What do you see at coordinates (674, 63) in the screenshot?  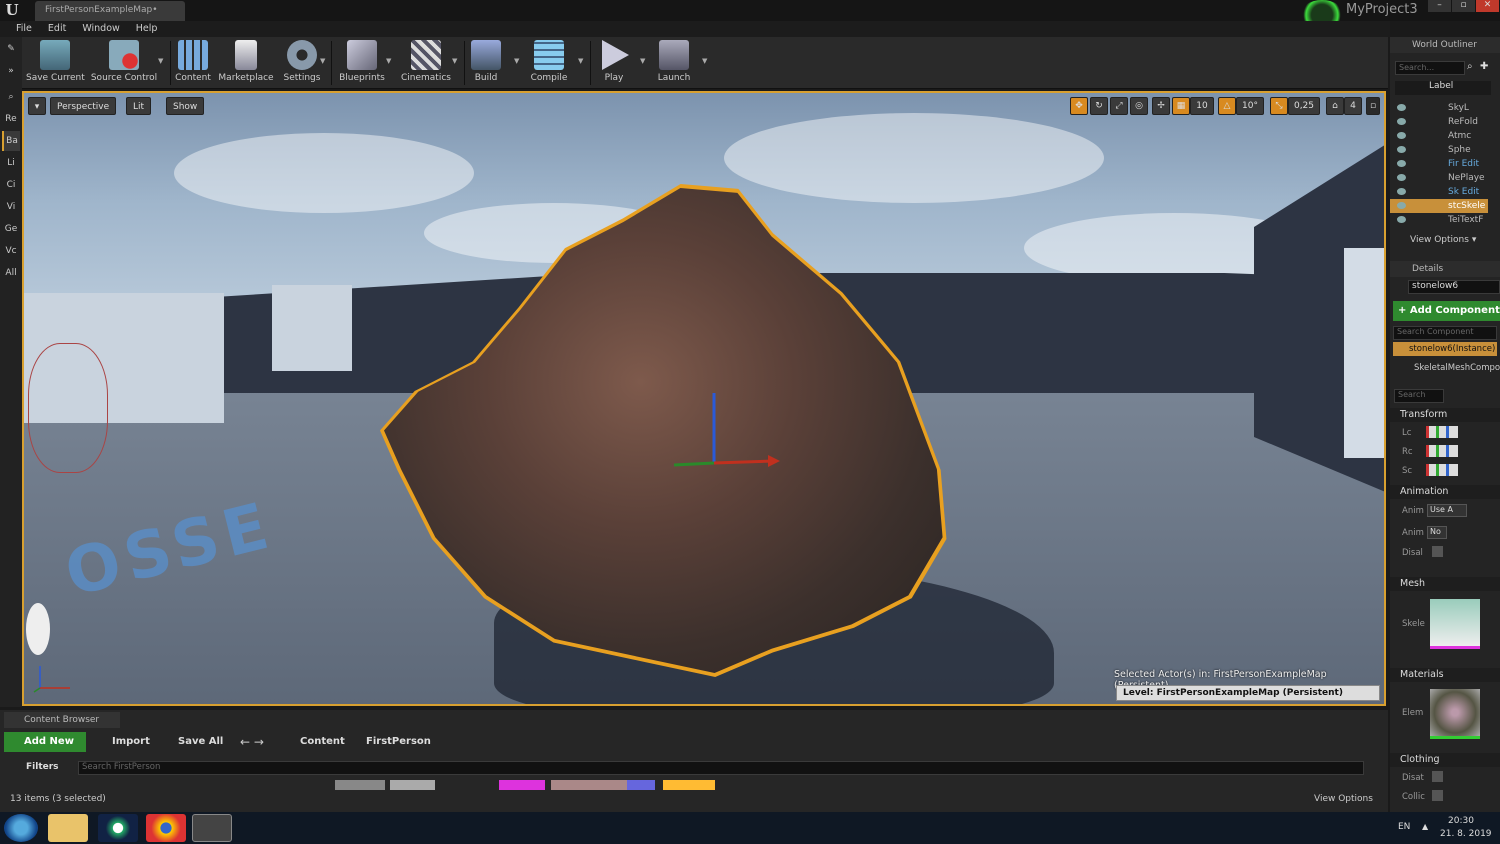 I see `launch-button: Launch` at bounding box center [674, 63].